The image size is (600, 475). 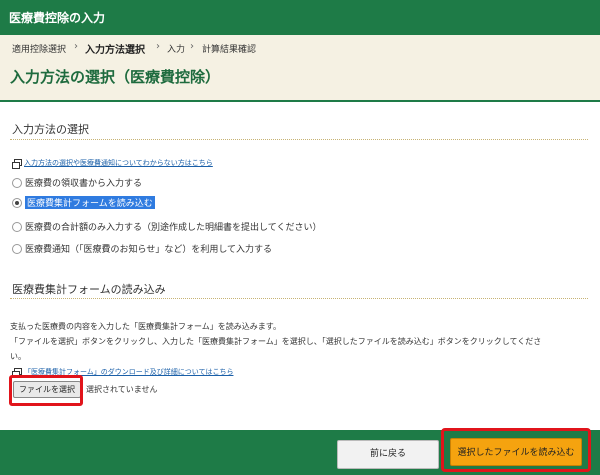 I want to click on option-total-only: 医療費の合計額のみ入力する（別途作成した明細書を提出してください）, so click(x=262, y=227).